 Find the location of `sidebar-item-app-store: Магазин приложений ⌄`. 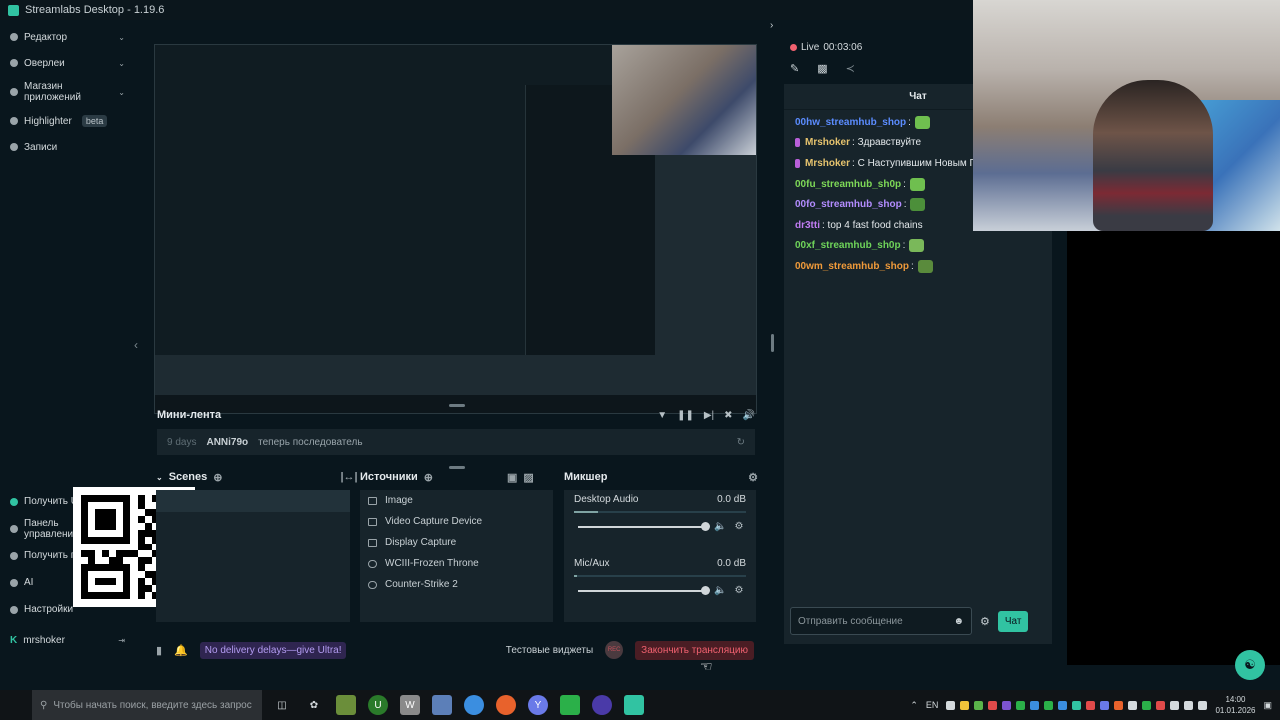

sidebar-item-app-store: Магазин приложений ⌄ is located at coordinates (67, 92).